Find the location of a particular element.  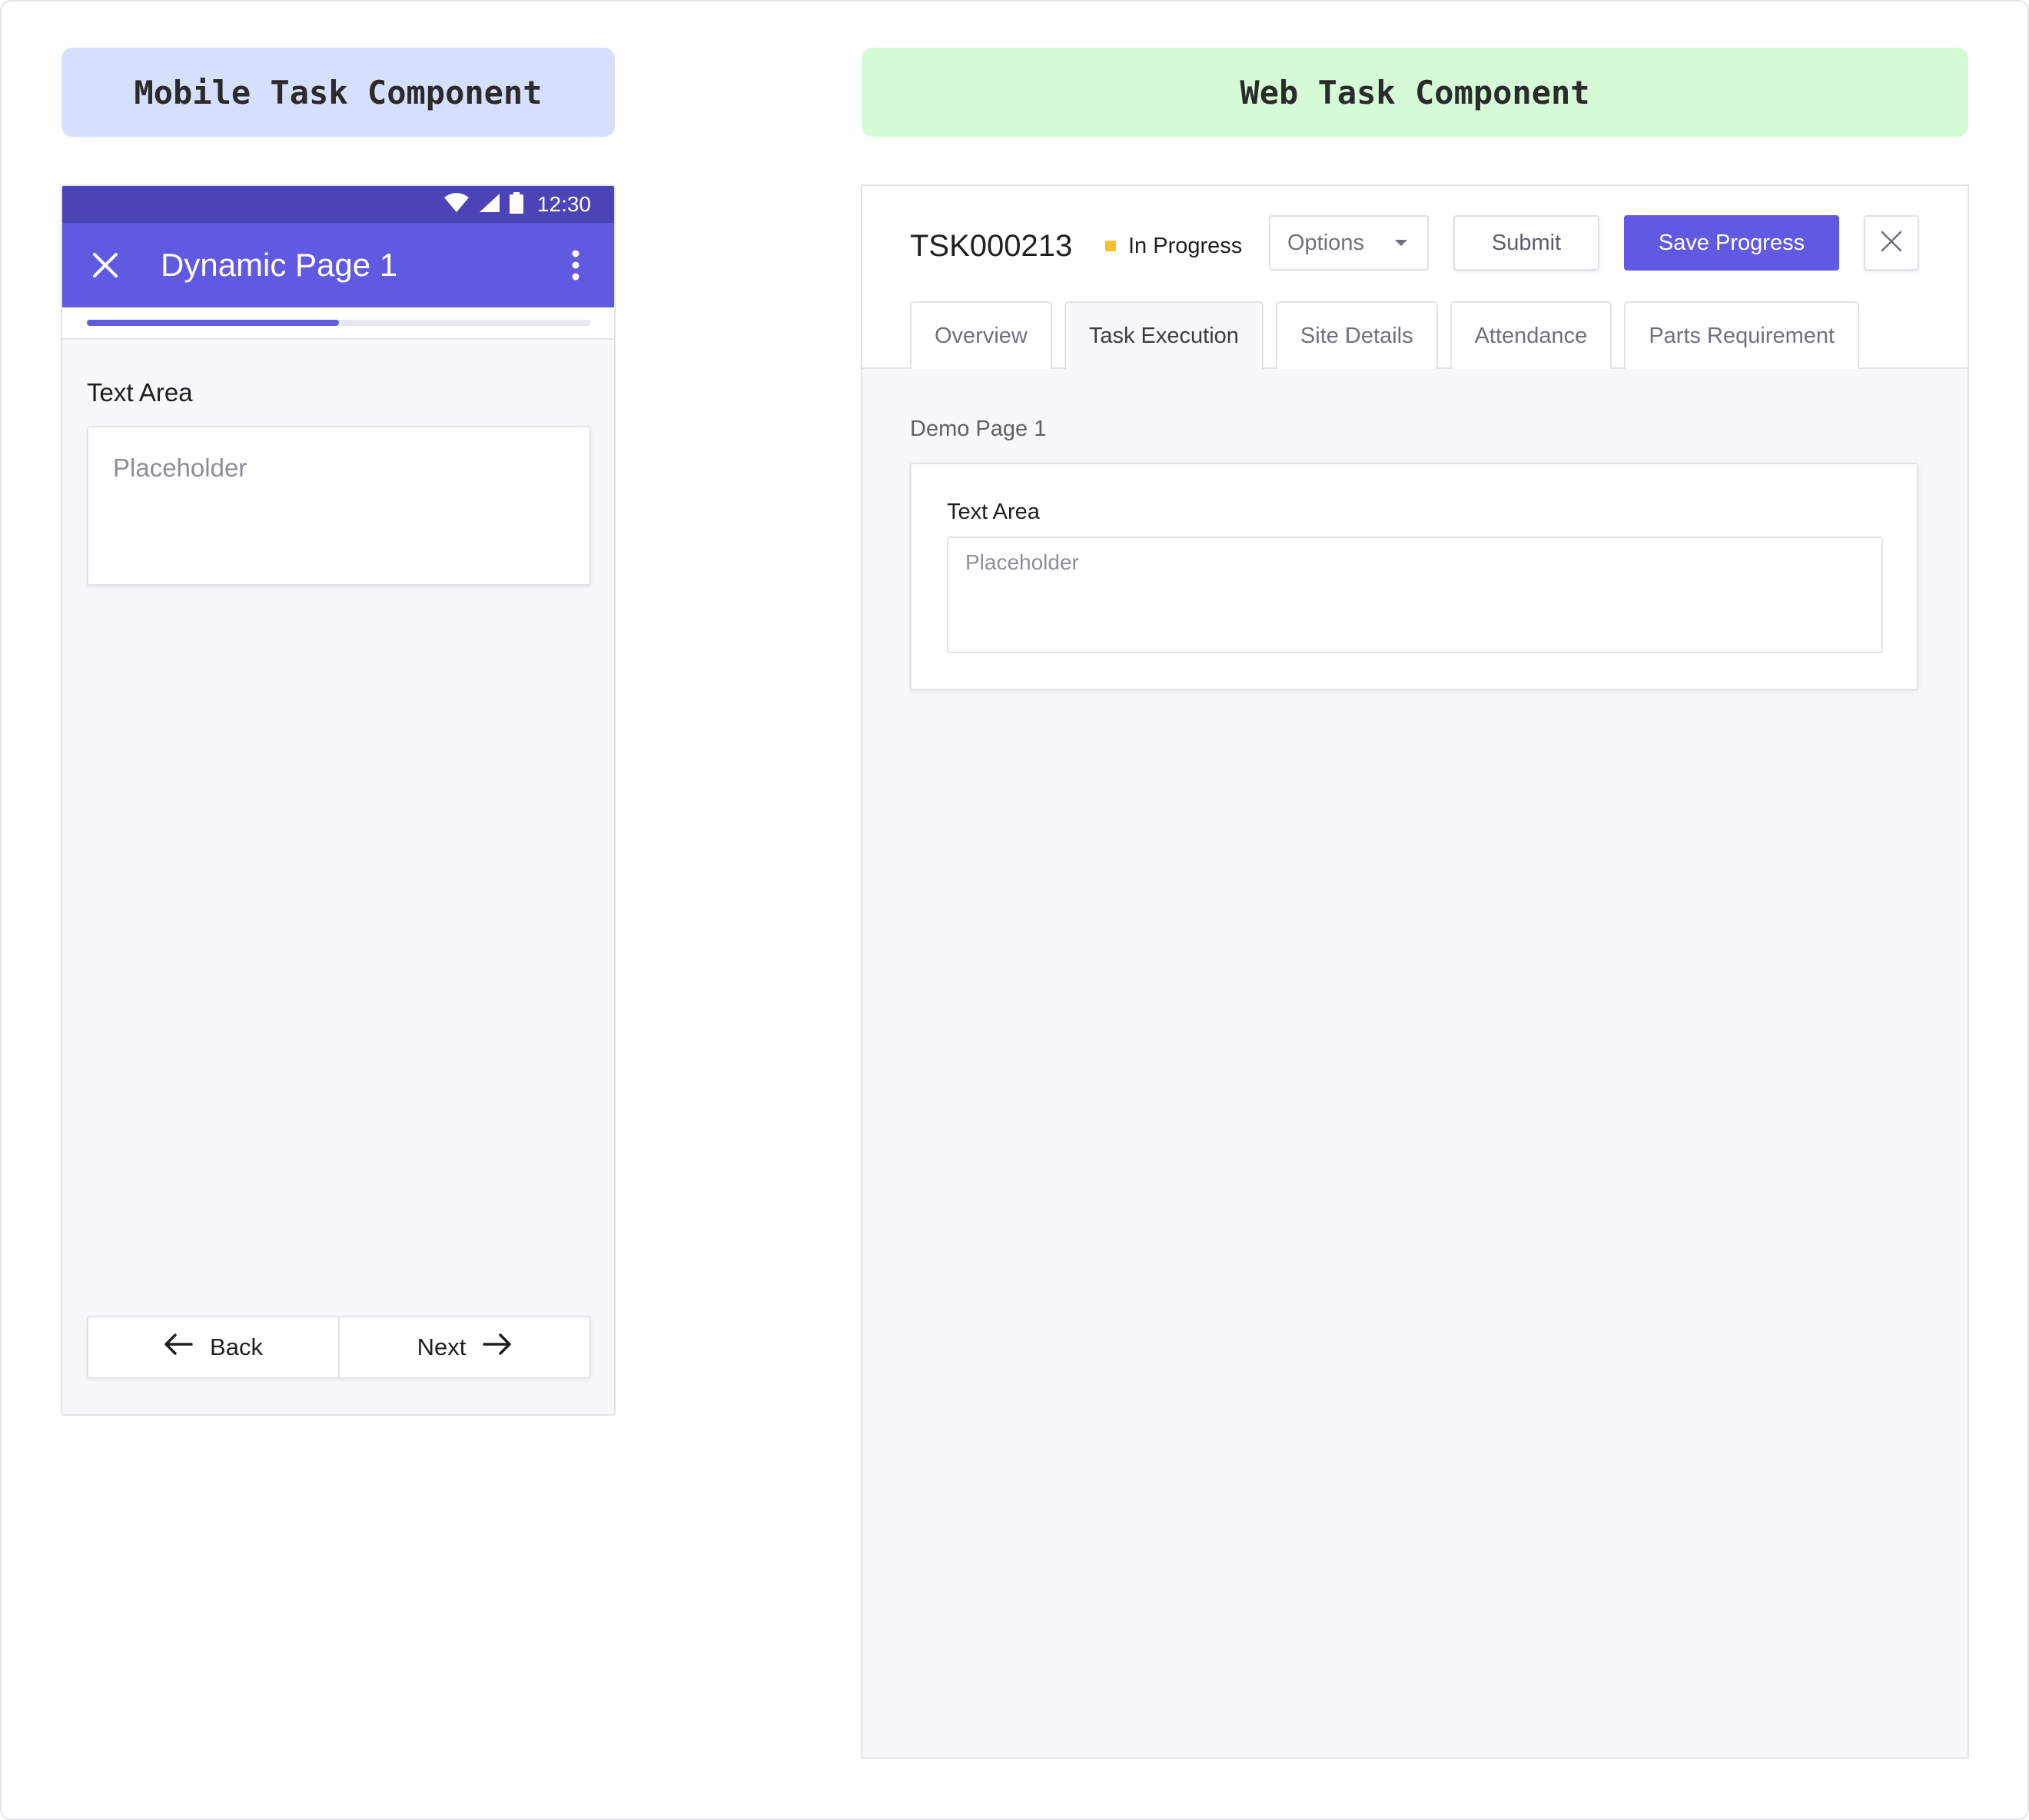

arrow-right-icon is located at coordinates (498, 1347).